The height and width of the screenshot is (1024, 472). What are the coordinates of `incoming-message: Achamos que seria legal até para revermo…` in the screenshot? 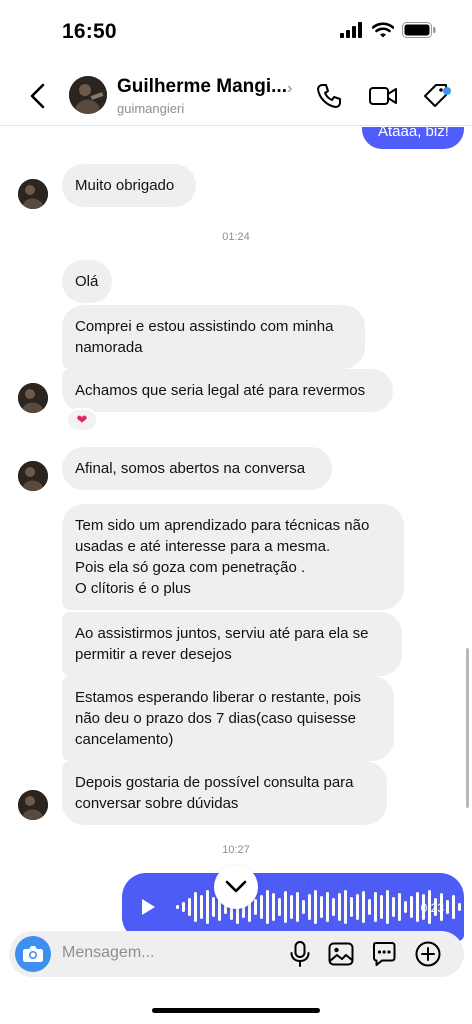 It's located at (227, 390).